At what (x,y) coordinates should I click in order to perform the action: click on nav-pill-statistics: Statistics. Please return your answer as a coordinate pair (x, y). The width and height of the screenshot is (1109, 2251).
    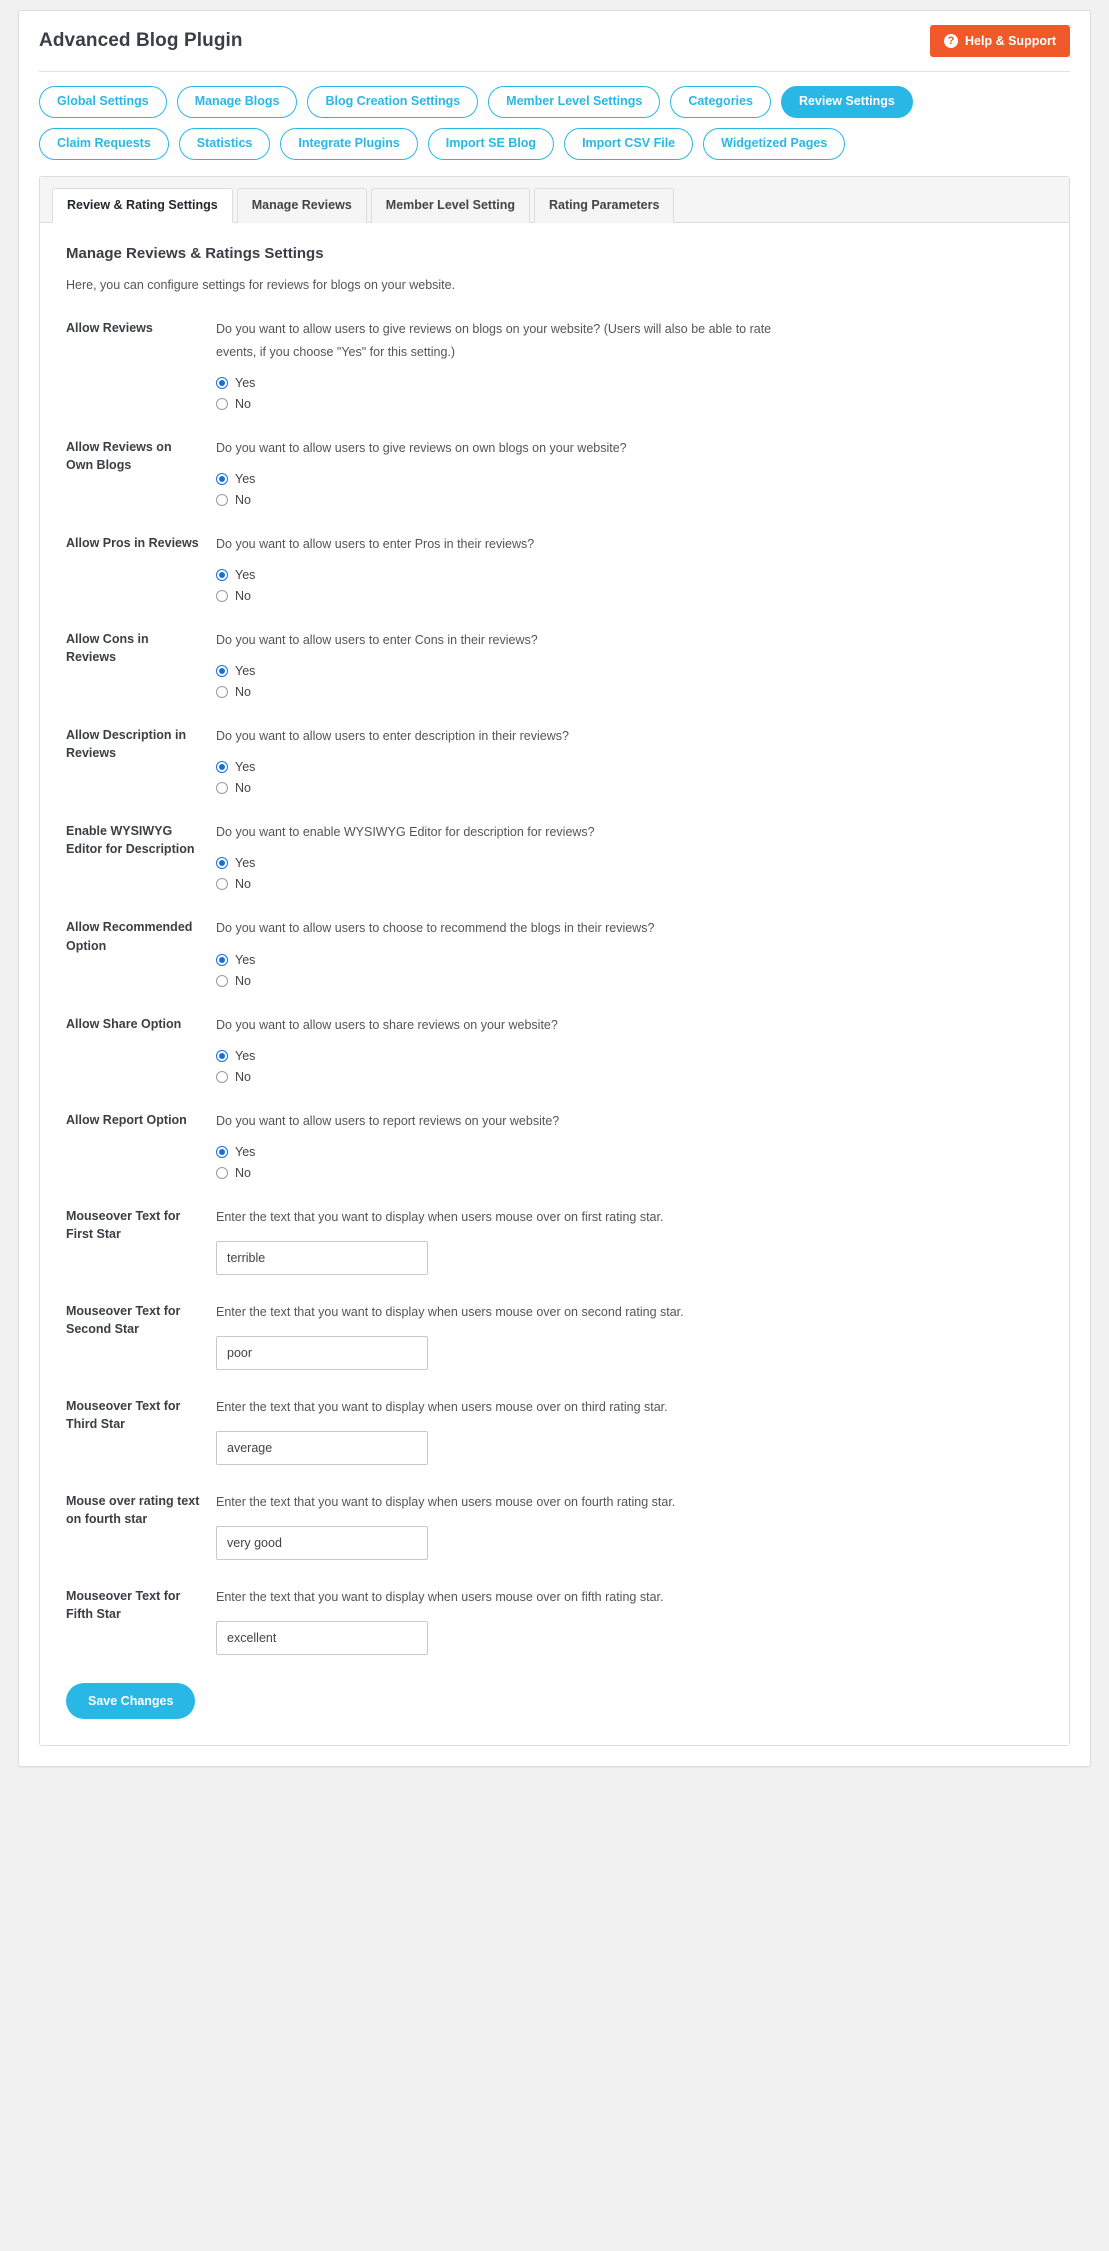
    Looking at the image, I should click on (224, 143).